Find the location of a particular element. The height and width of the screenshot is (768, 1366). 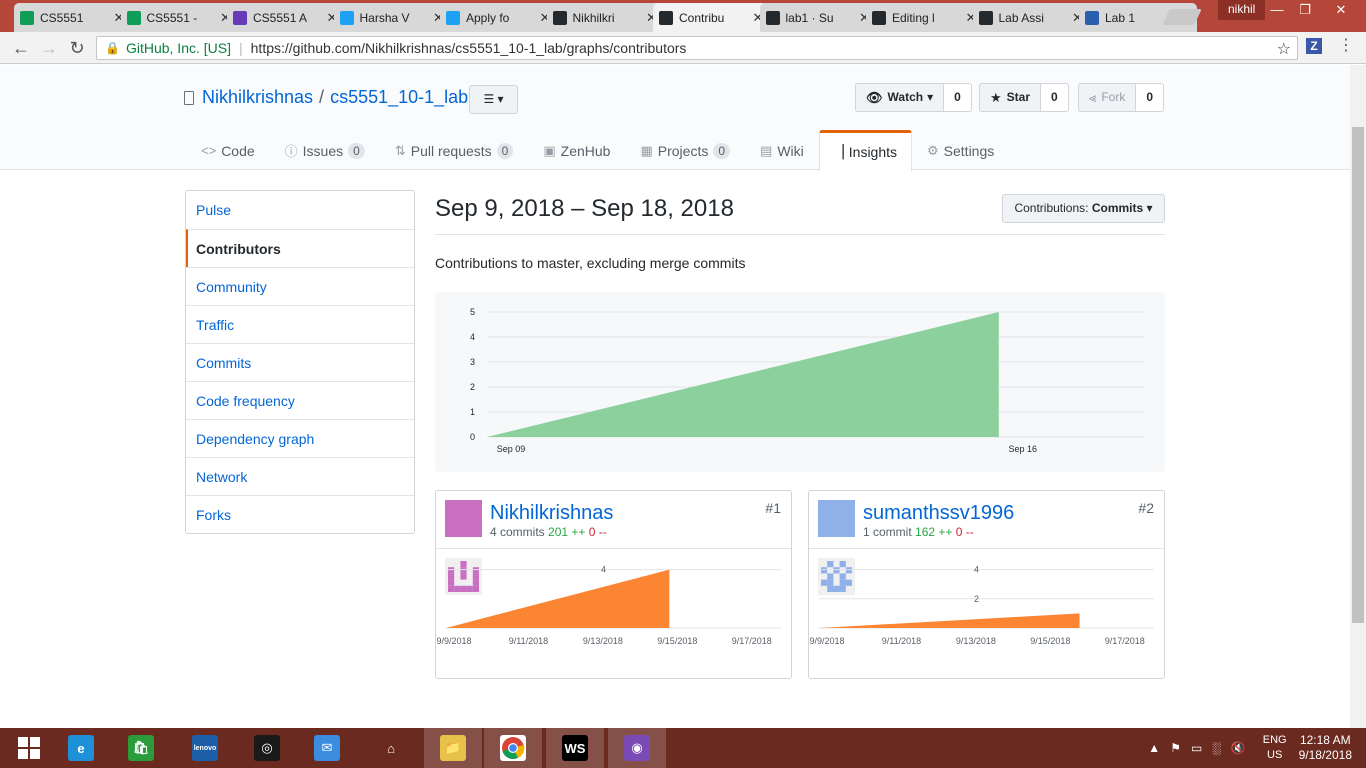

fork-count: 0 is located at coordinates (1150, 97).